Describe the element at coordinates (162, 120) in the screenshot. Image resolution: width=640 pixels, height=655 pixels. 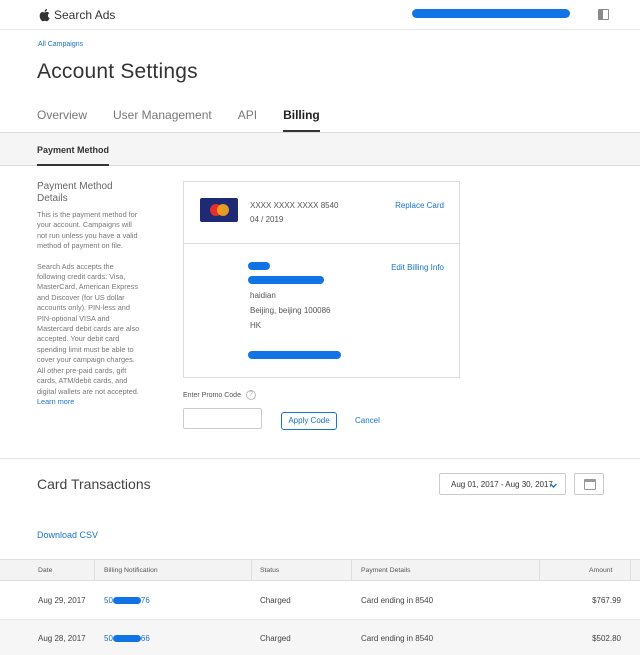
I see `tab-user-management: User Management` at that location.